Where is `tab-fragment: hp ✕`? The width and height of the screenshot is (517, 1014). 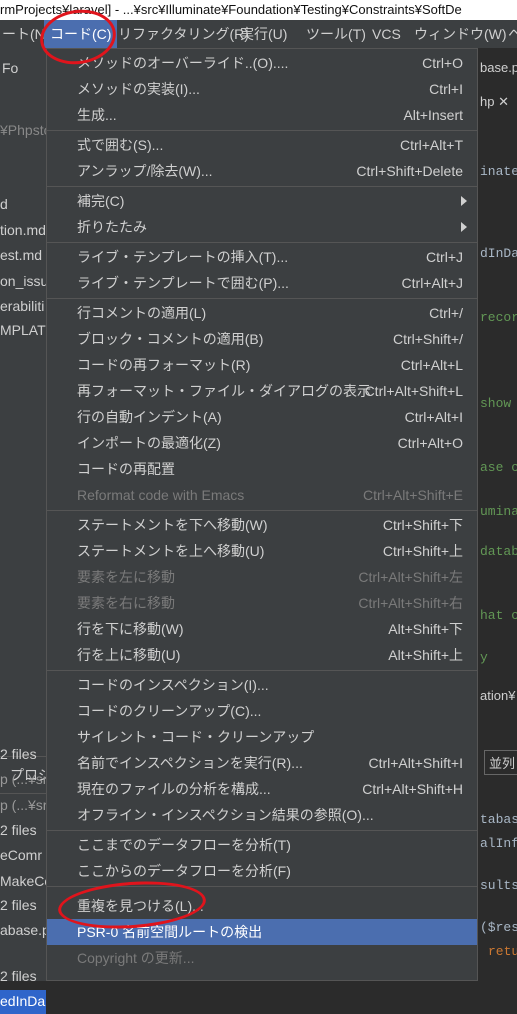 tab-fragment: hp ✕ is located at coordinates (494, 102).